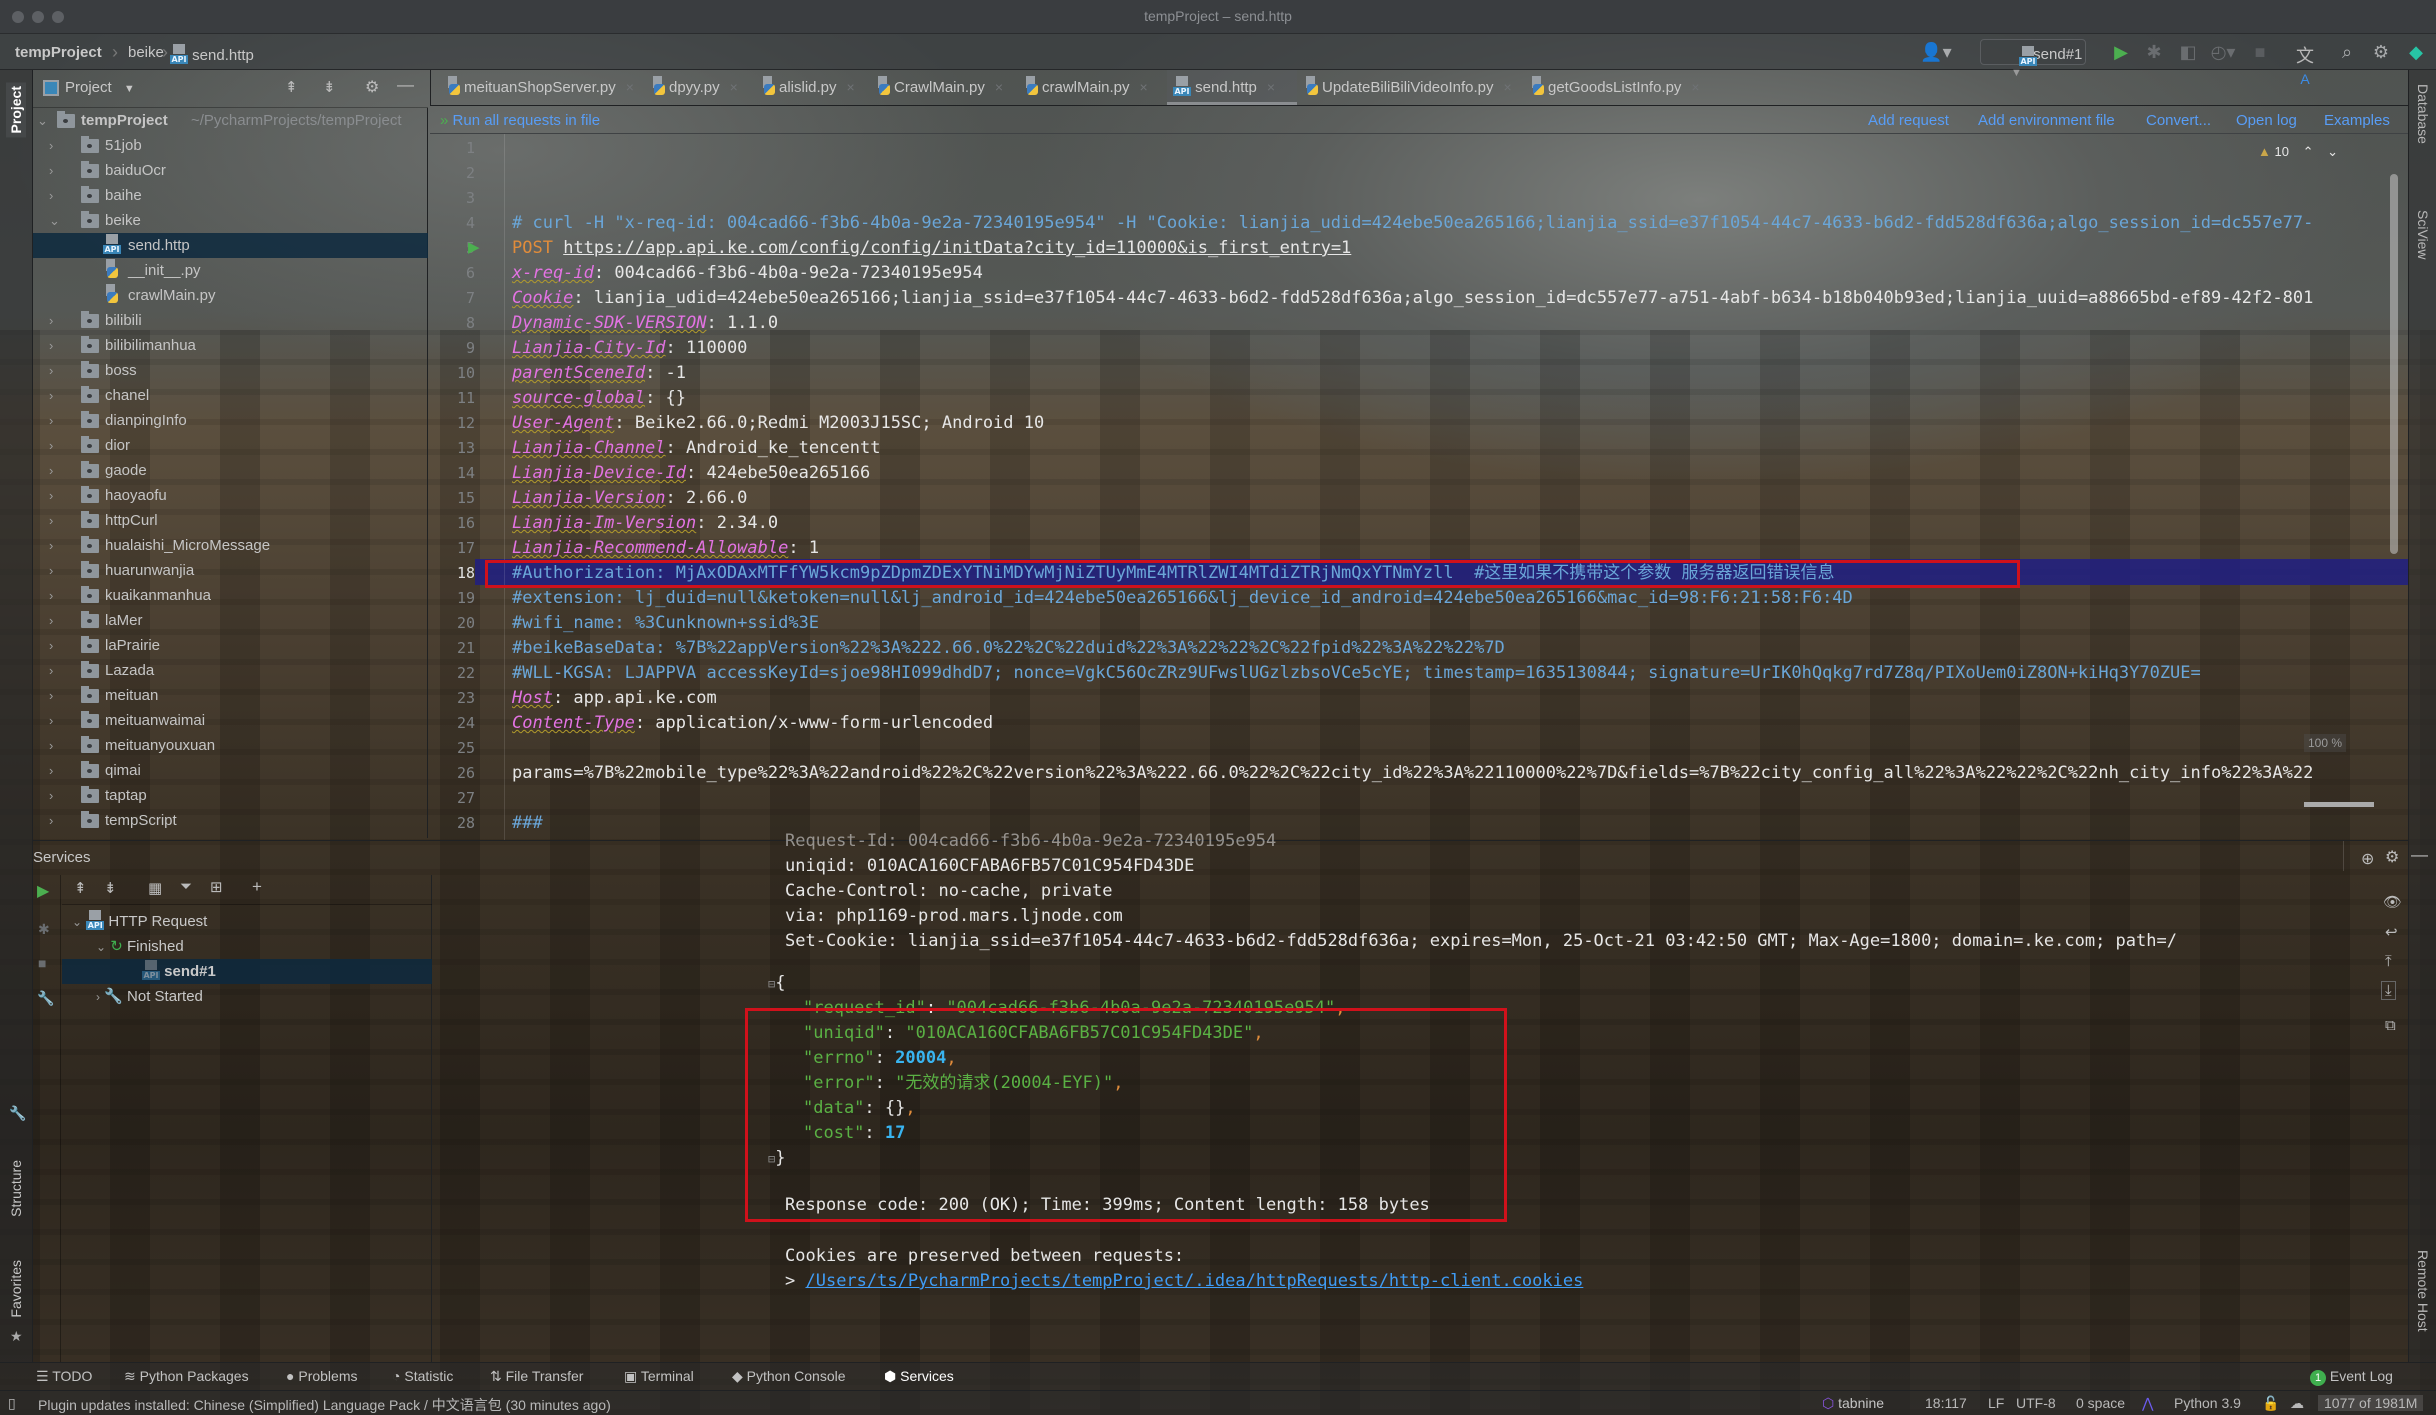 The width and height of the screenshot is (2436, 1415). What do you see at coordinates (2419, 855) in the screenshot?
I see `hide-panel-icon: —` at bounding box center [2419, 855].